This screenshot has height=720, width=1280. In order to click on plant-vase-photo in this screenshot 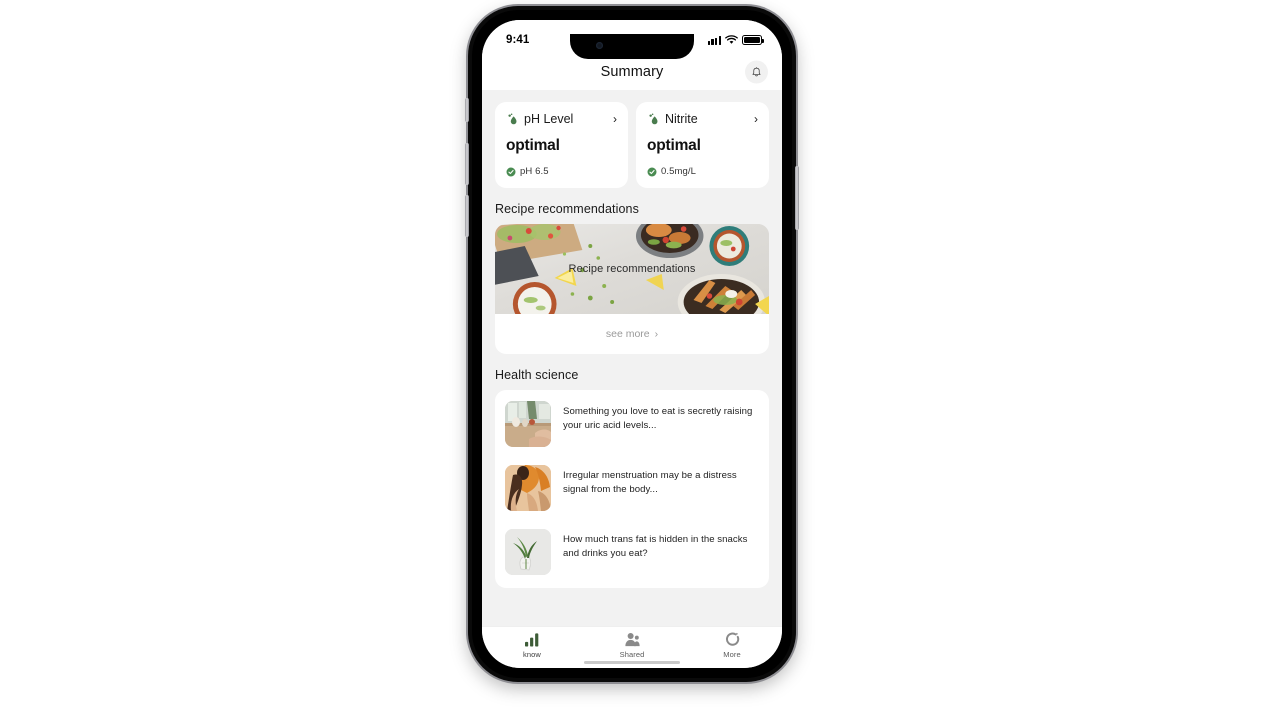, I will do `click(528, 552)`.